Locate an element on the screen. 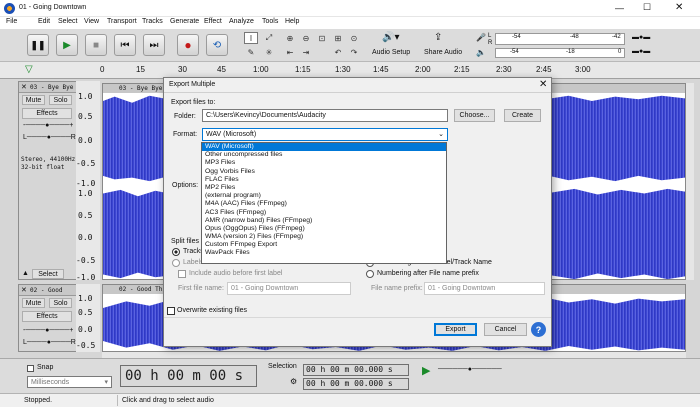 This screenshot has width=700, height=407. format-option: Other uncompressed files is located at coordinates (324, 155).